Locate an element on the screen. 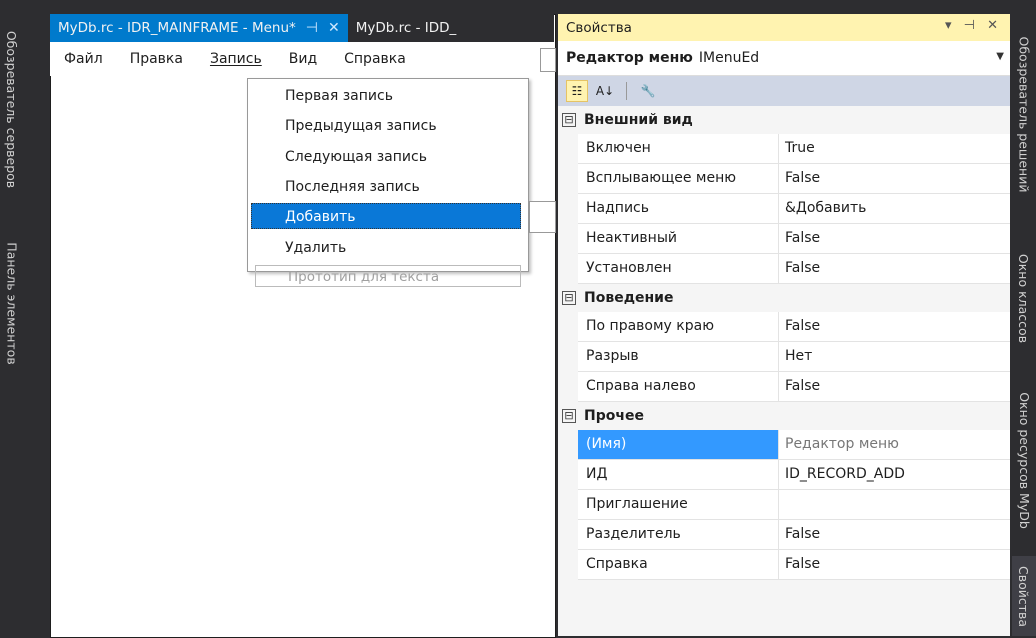 Image resolution: width=1036 pixels, height=638 pixels. category-appearance: ⊟ Внешний вид is located at coordinates (784, 120).